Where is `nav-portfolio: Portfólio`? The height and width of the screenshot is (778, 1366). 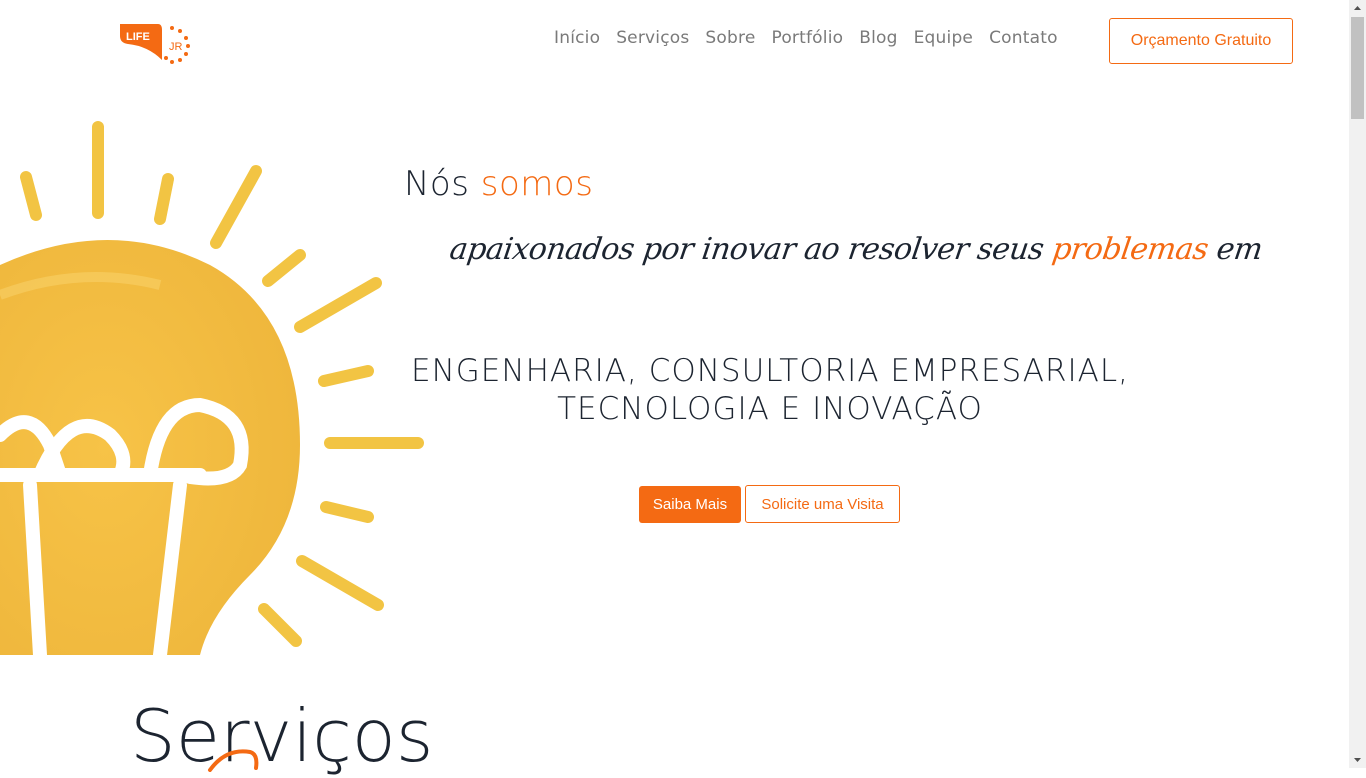
nav-portfolio: Portfólio is located at coordinates (807, 38).